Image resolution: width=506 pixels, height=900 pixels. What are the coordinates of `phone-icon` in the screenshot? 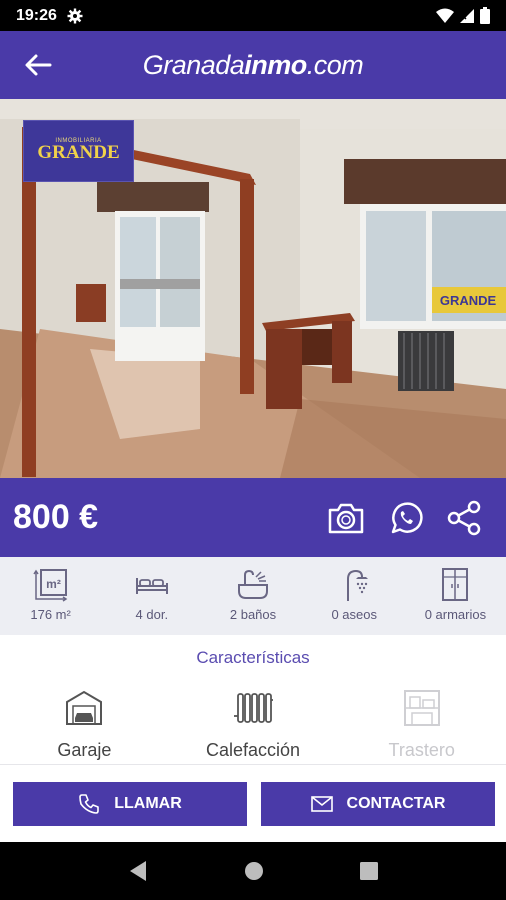 It's located at (89, 804).